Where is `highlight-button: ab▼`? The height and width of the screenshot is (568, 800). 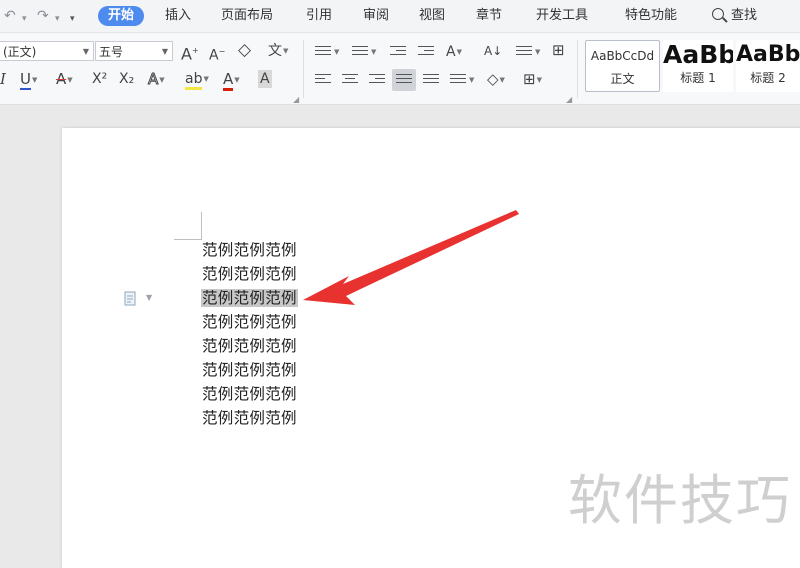
highlight-button: ab▼ is located at coordinates (197, 80).